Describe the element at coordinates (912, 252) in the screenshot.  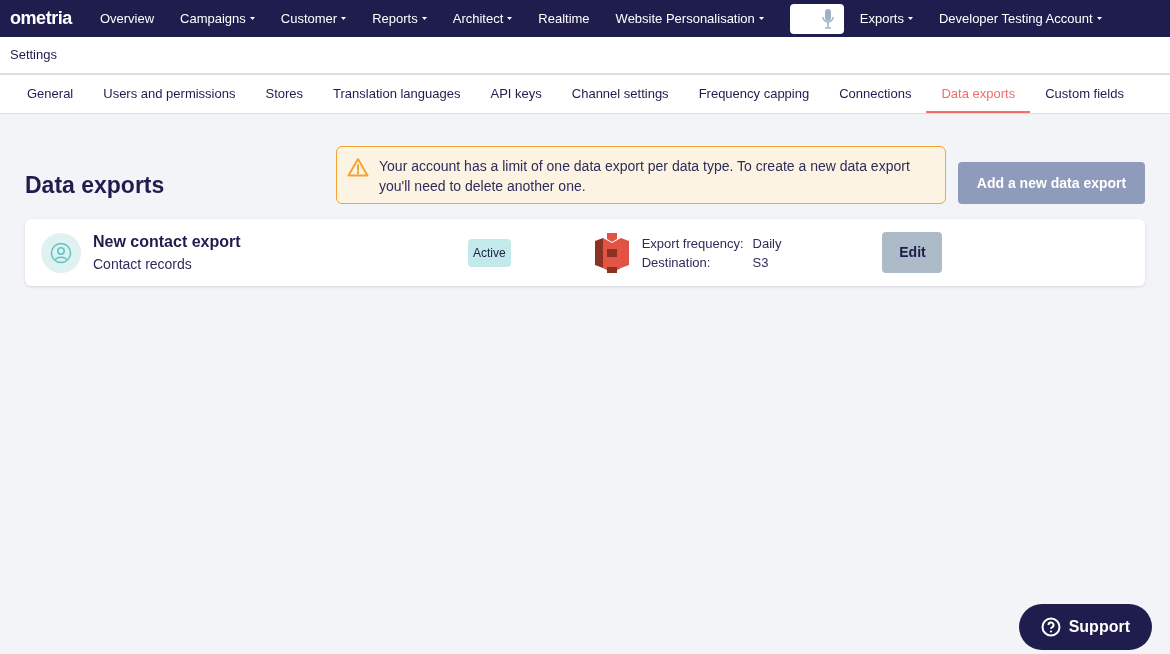
I see `edit-button: Edit` at that location.